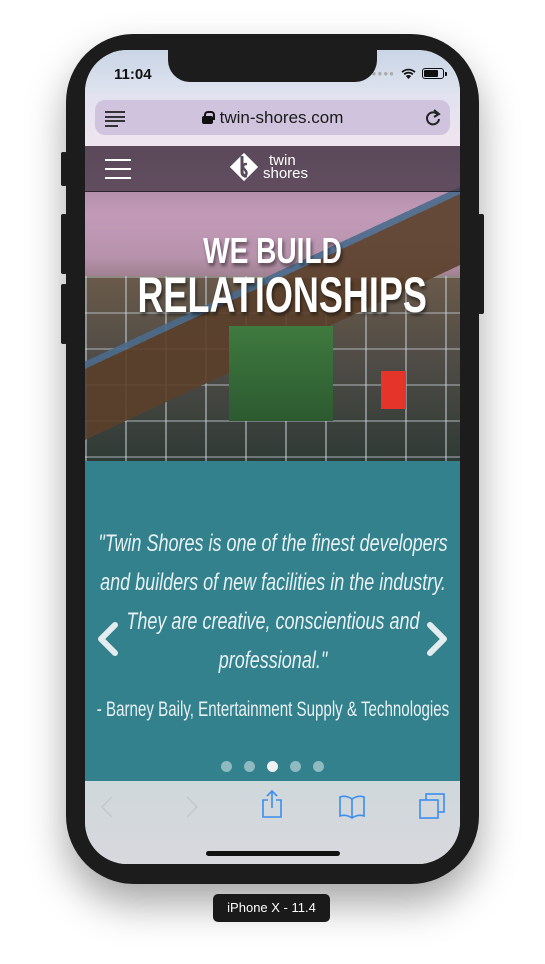 The width and height of the screenshot is (545, 964). What do you see at coordinates (383, 73) in the screenshot?
I see `signal-icon: ●●●●` at bounding box center [383, 73].